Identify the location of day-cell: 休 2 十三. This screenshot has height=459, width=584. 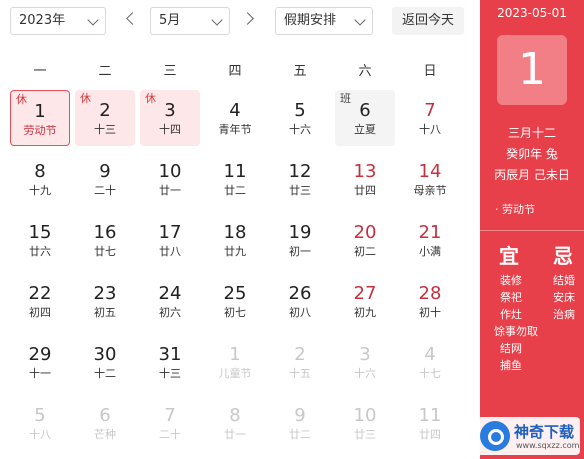
(105, 118).